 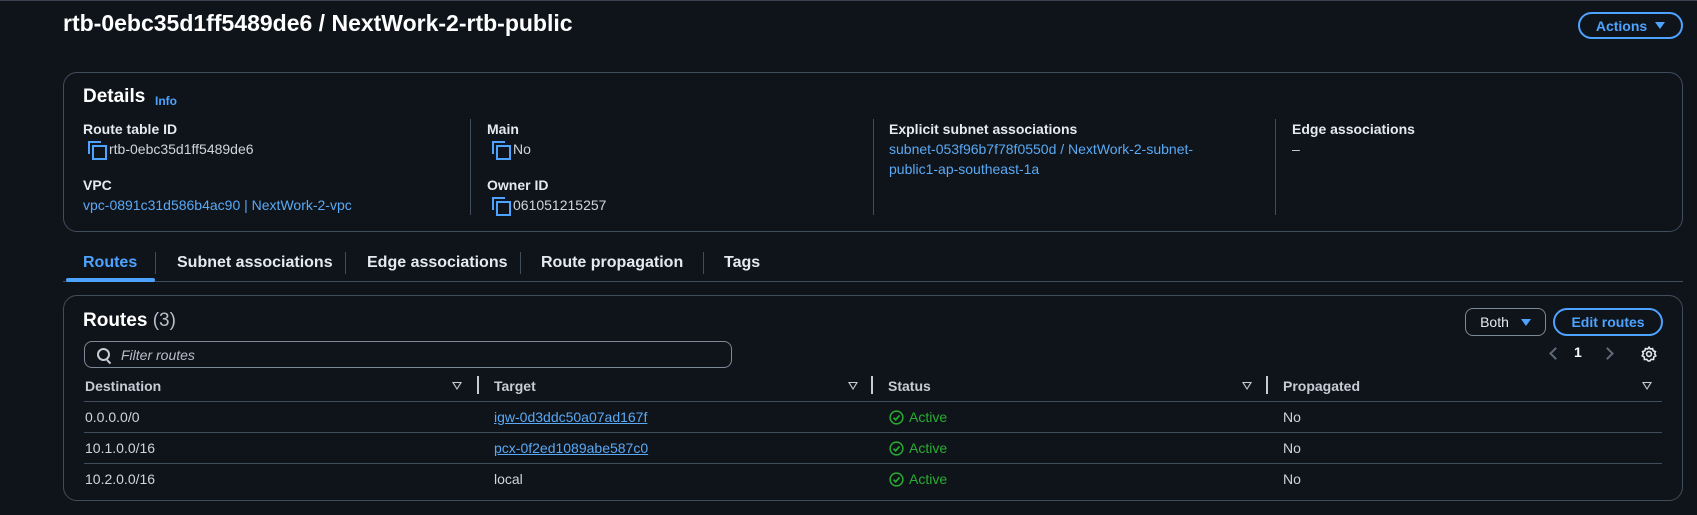 I want to click on column-header-target: Target, so click(x=515, y=386).